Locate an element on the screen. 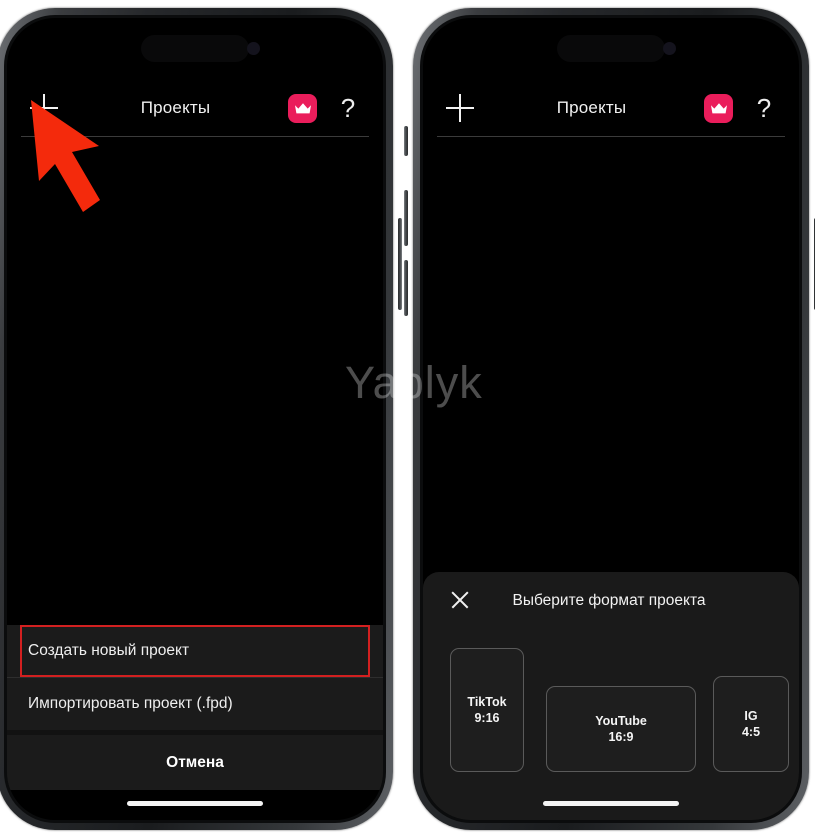  close-icon is located at coordinates (460, 600).